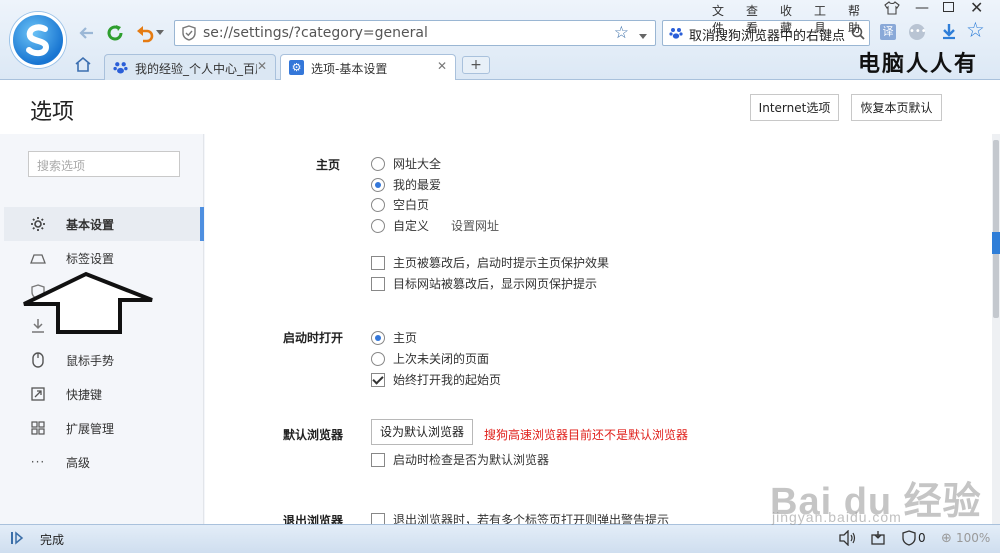 The image size is (1000, 553). I want to click on sidebar-item-basic: 基本设置, so click(104, 224).